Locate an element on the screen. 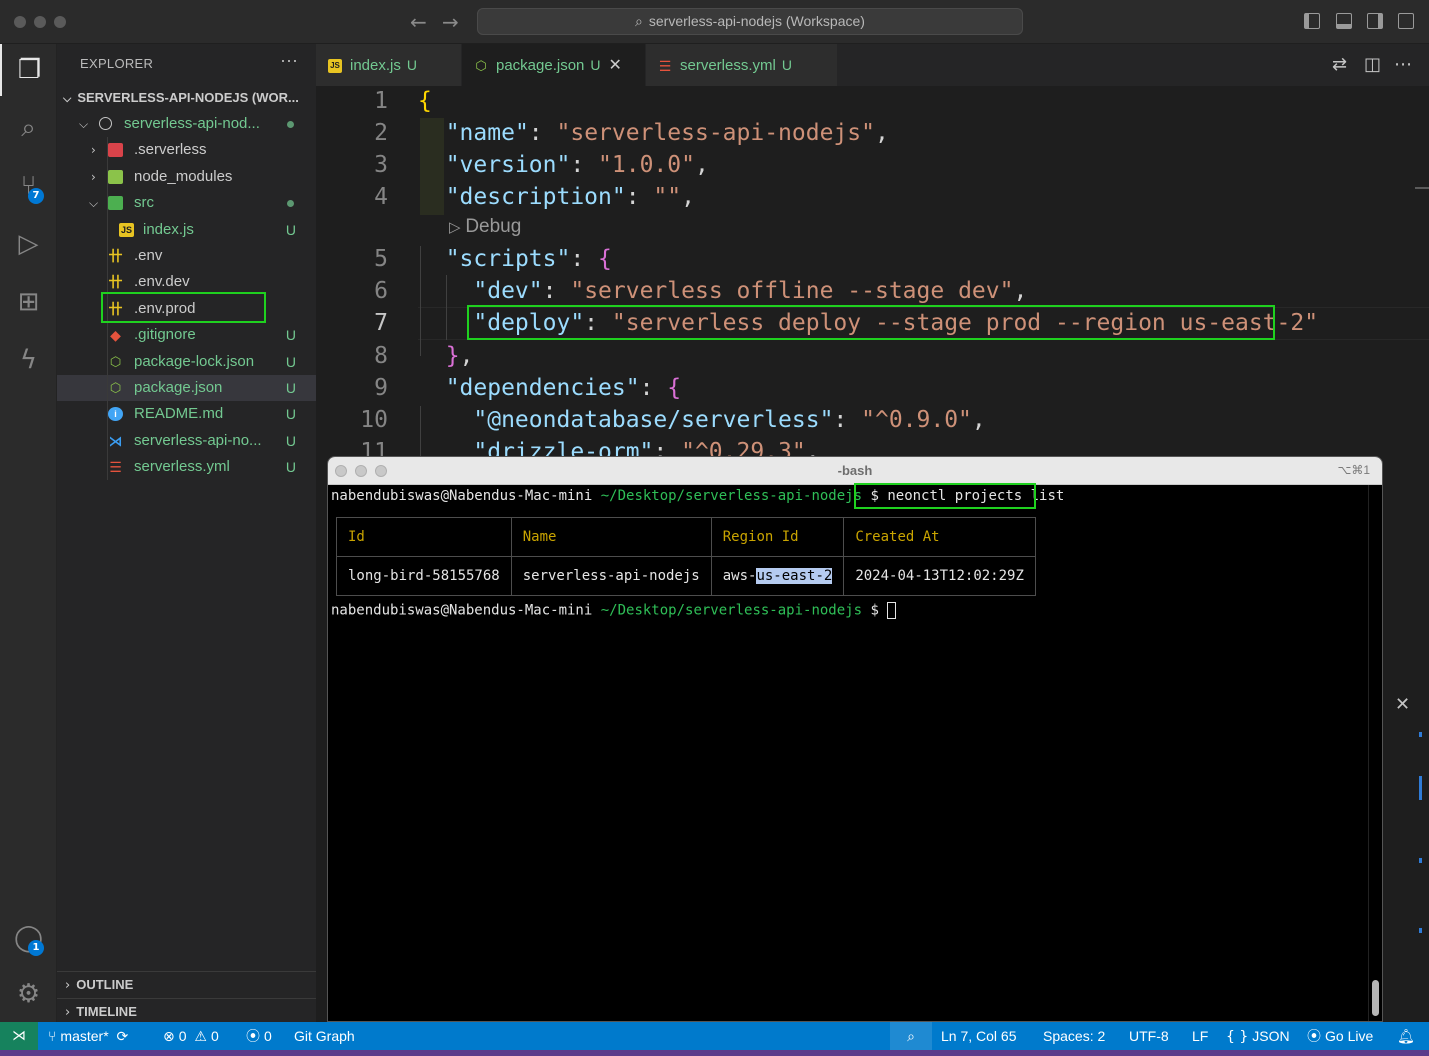 This screenshot has height=1056, width=1429. terminal-scrollbar-track is located at coordinates (1375, 753).